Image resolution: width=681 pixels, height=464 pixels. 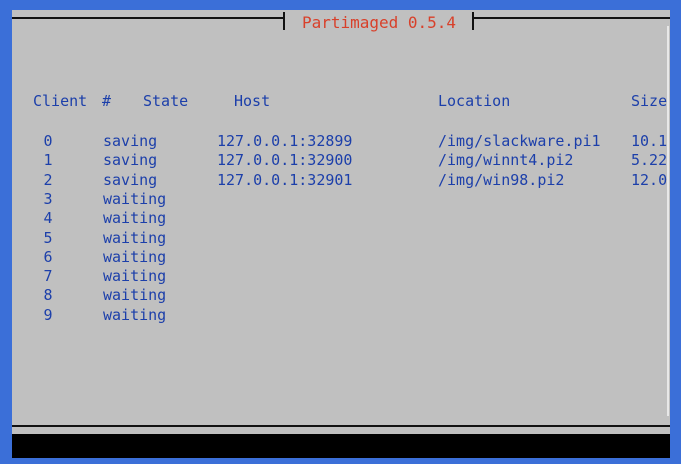 What do you see at coordinates (649, 179) in the screenshot?
I see `client-size-cell: 12.0` at bounding box center [649, 179].